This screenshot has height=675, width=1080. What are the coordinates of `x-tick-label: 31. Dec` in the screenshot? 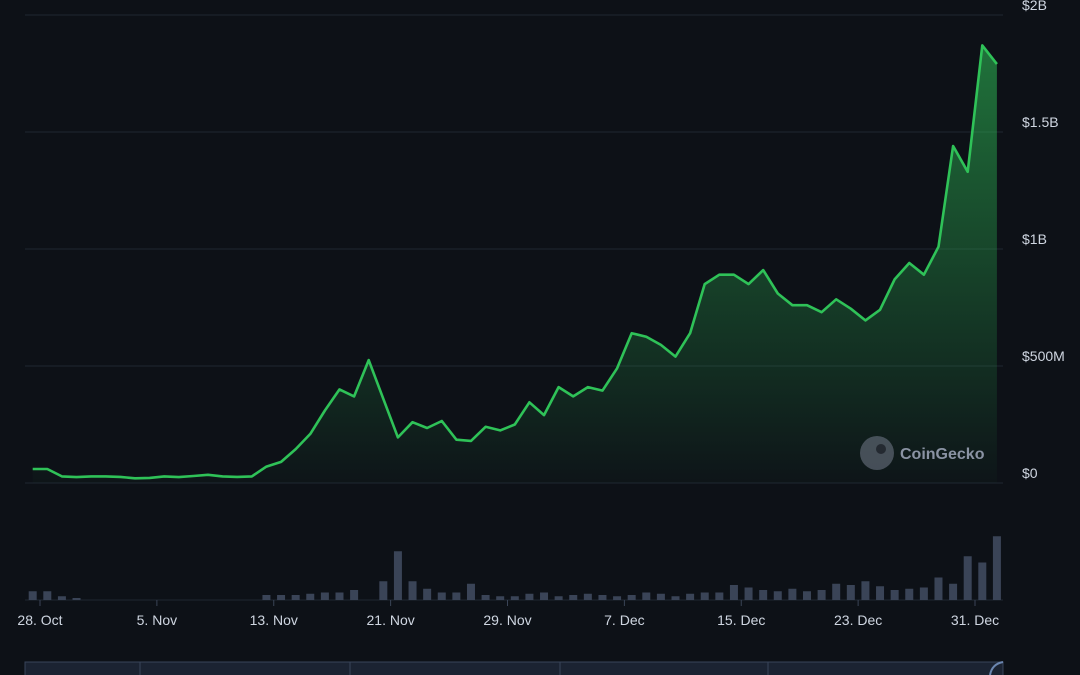 It's located at (975, 620).